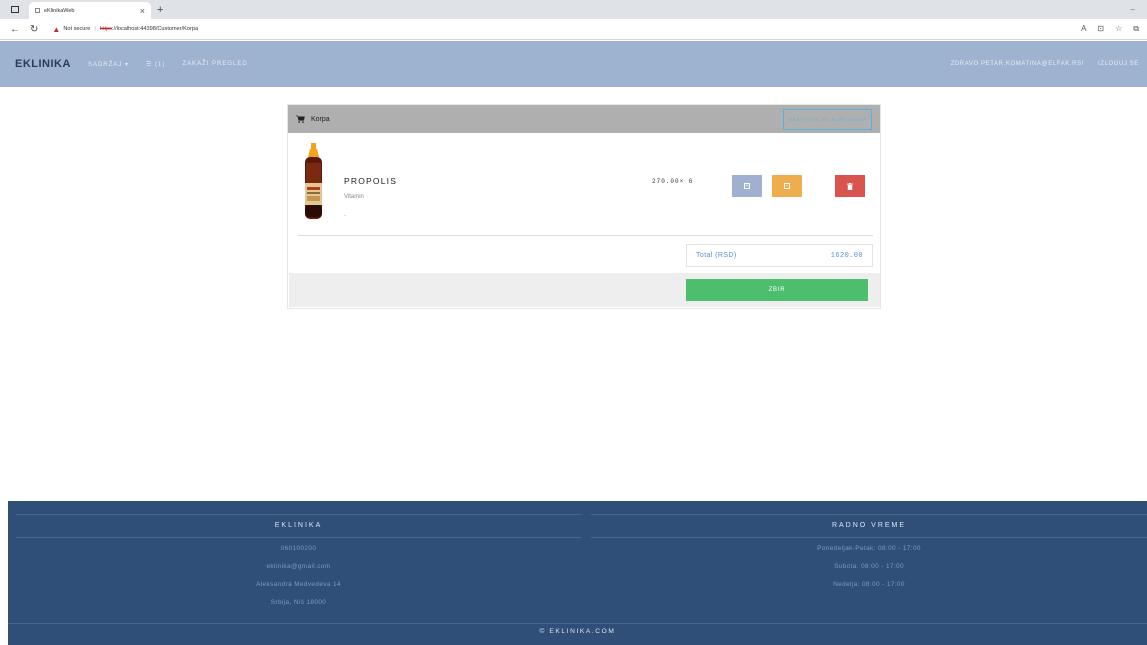 This screenshot has height=645, width=1147. Describe the element at coordinates (584, 181) in the screenshot. I see `cart-item: PROPOLIS Vitamin - 270.00× 6 + −` at that location.